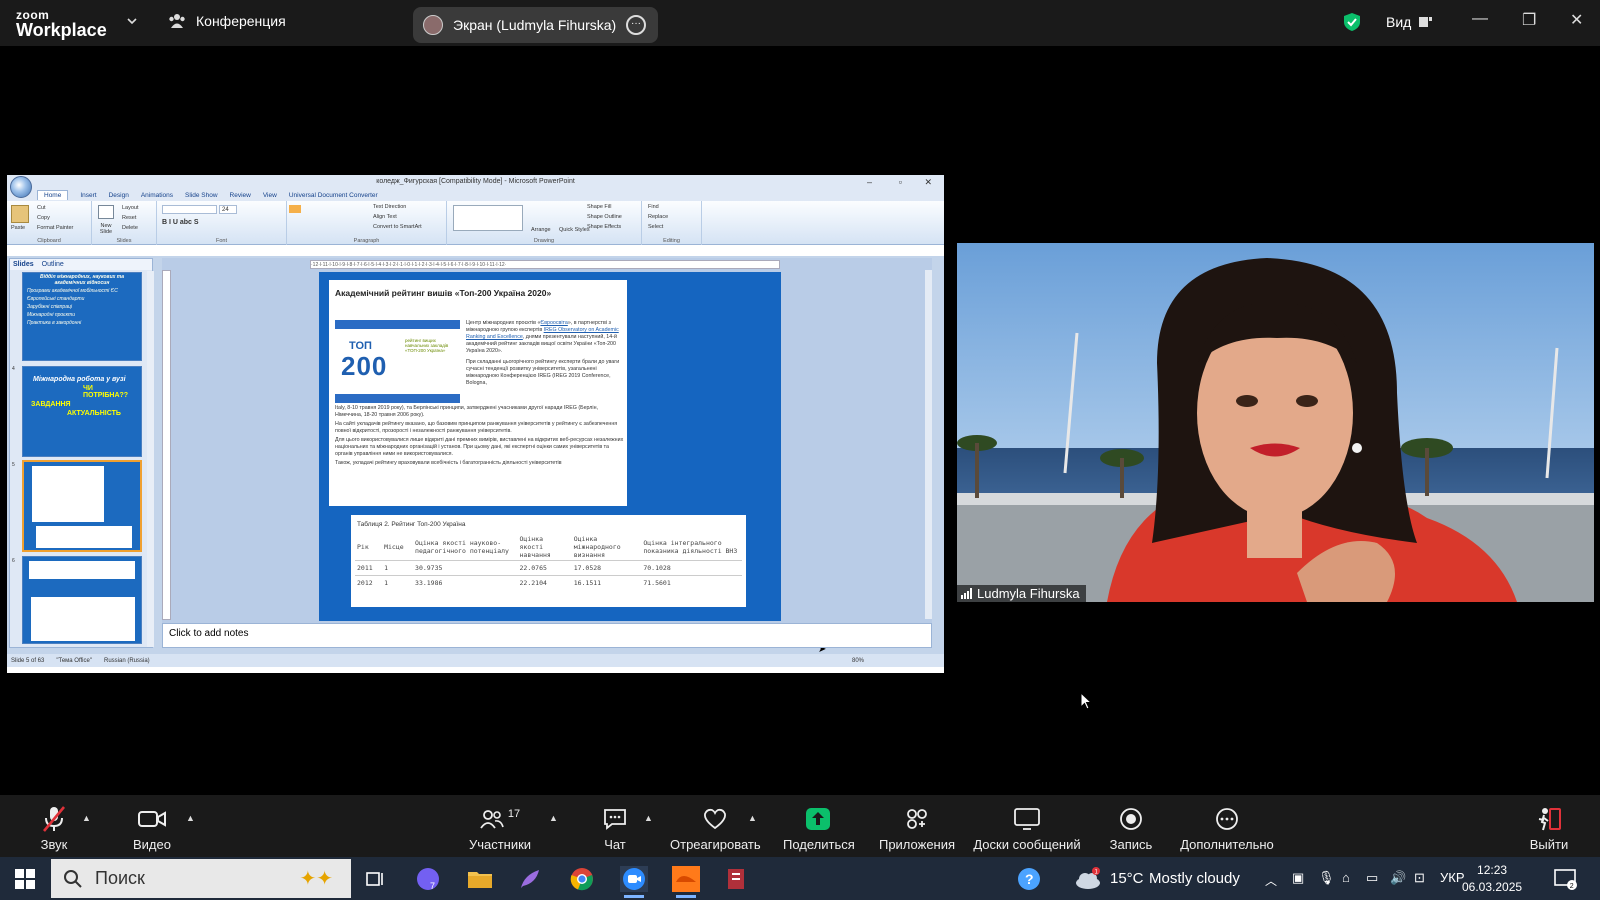 The height and width of the screenshot is (900, 1600). I want to click on chat-caret-icon: ▲, so click(648, 818).